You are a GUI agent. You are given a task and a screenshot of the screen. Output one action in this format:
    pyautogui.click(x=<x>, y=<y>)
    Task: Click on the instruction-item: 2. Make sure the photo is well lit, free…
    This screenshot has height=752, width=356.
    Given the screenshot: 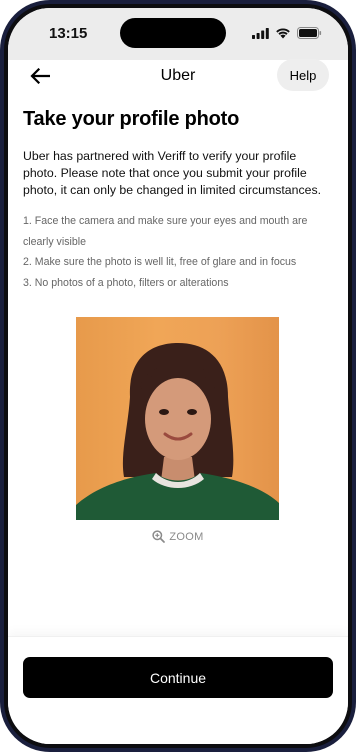 What is the action you would take?
    pyautogui.click(x=160, y=262)
    